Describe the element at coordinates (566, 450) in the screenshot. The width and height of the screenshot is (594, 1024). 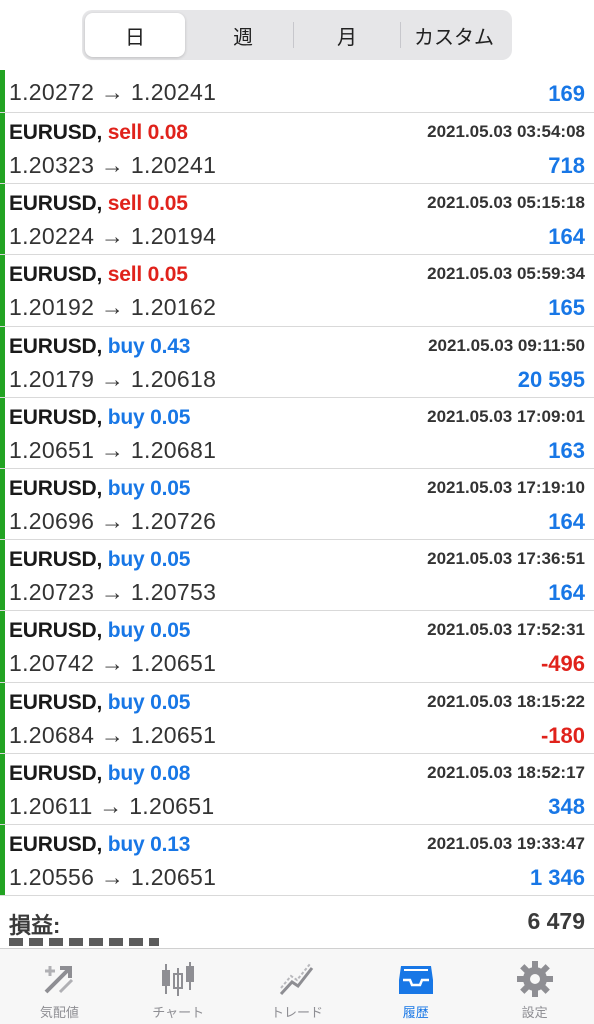
I see `trade-profit: 163` at that location.